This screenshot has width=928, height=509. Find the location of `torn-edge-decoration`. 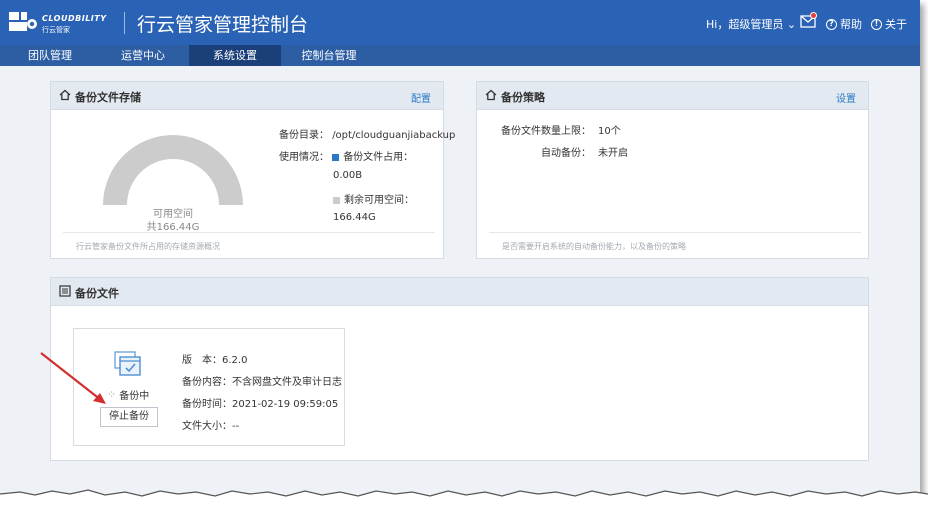

torn-edge-decoration is located at coordinates (464, 499).